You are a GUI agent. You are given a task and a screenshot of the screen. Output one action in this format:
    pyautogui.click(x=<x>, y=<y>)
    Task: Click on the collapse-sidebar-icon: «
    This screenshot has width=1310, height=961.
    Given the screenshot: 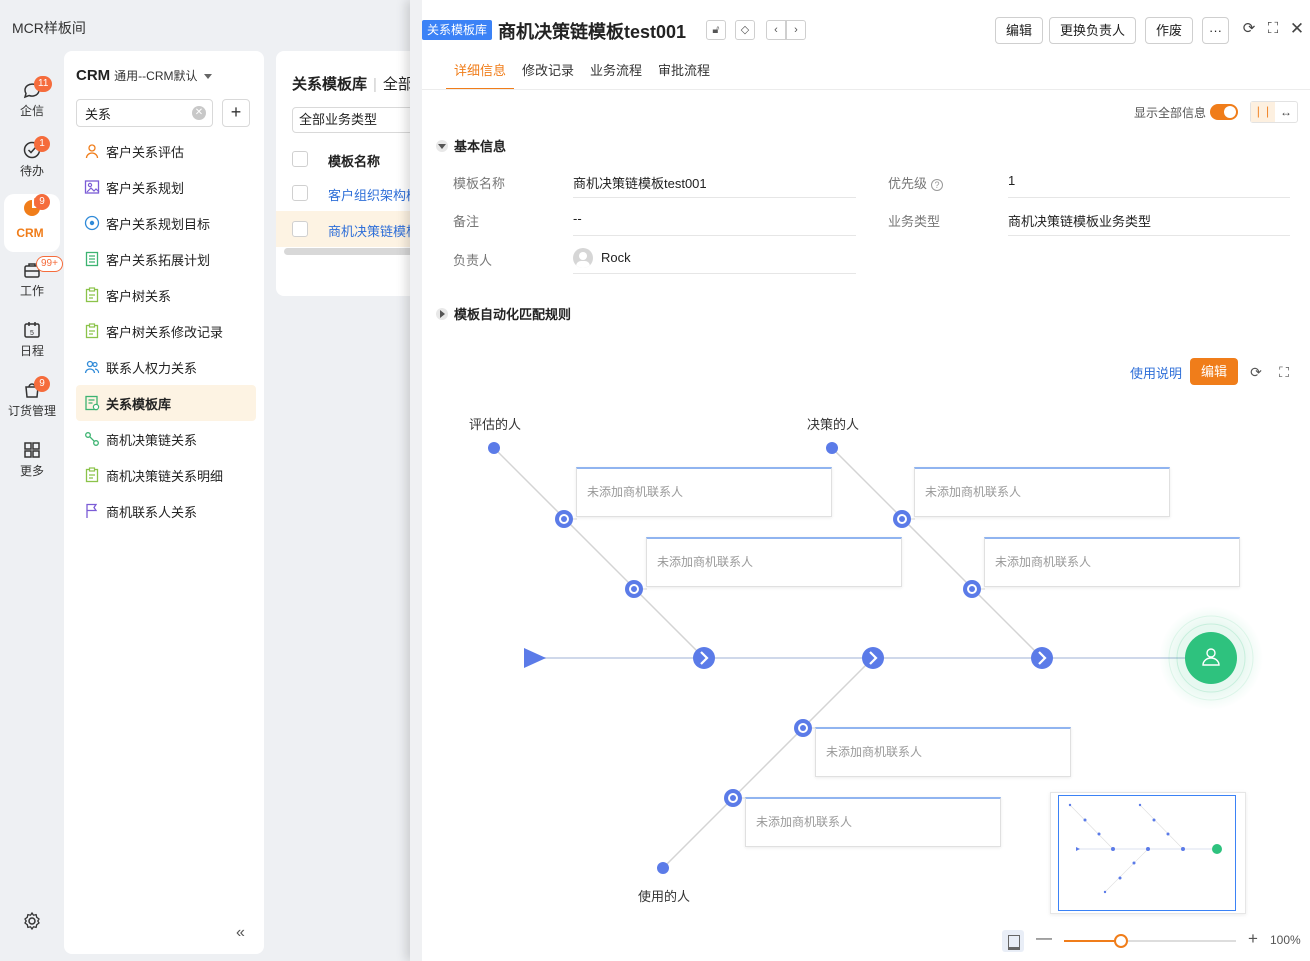 What is the action you would take?
    pyautogui.click(x=240, y=933)
    